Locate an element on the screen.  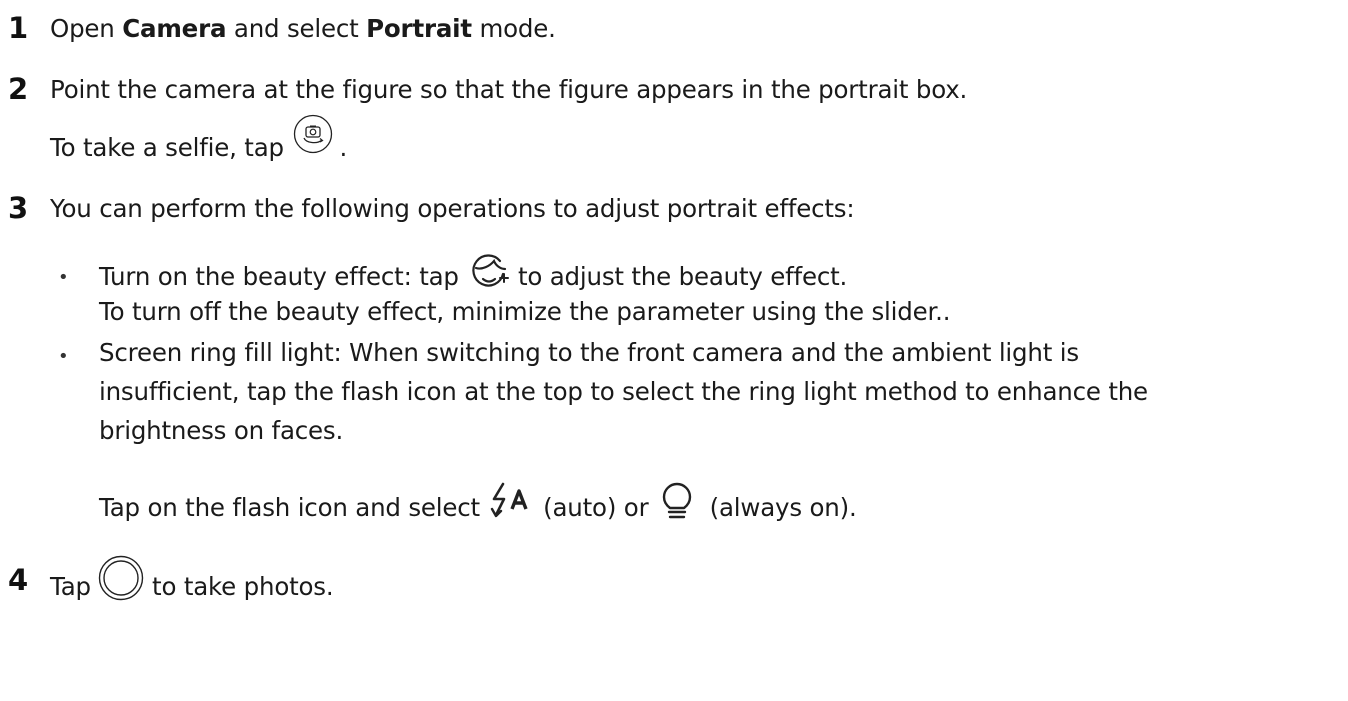
beauty-face-icon is located at coordinates (490, 272).